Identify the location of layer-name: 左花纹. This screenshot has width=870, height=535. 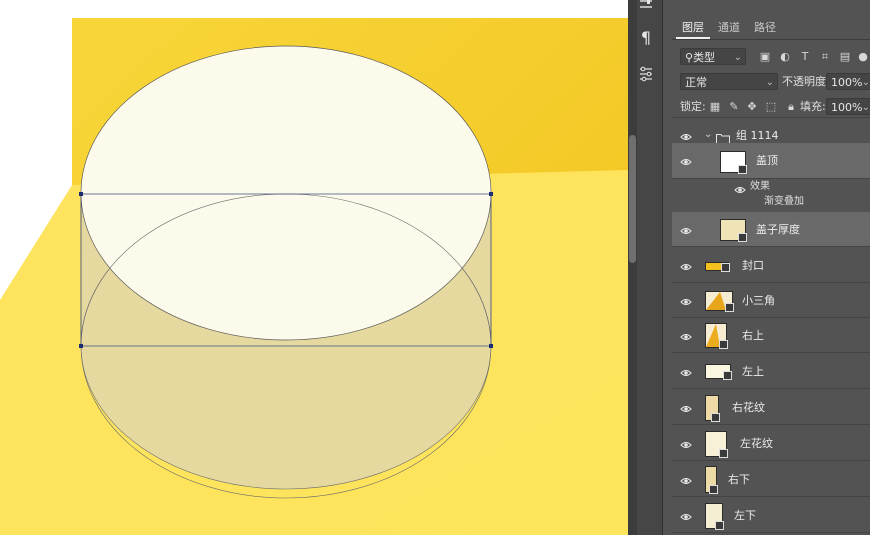
(756, 443).